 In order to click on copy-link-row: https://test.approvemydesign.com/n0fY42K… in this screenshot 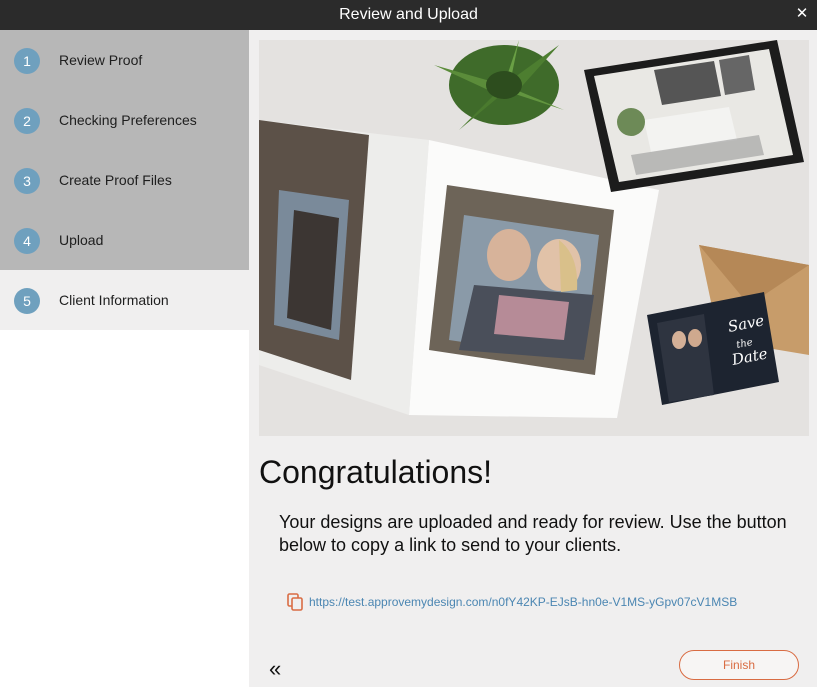, I will do `click(511, 602)`.